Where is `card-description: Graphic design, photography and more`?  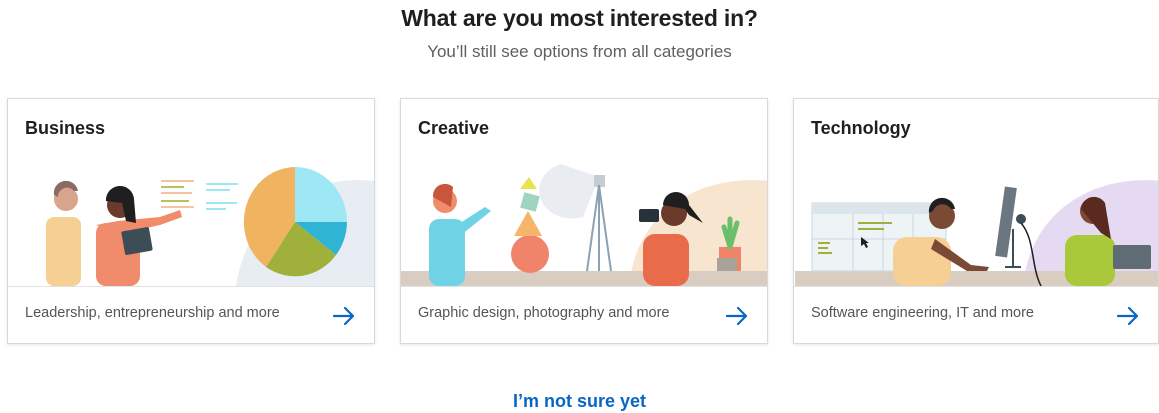
card-description: Graphic design, photography and more is located at coordinates (544, 313).